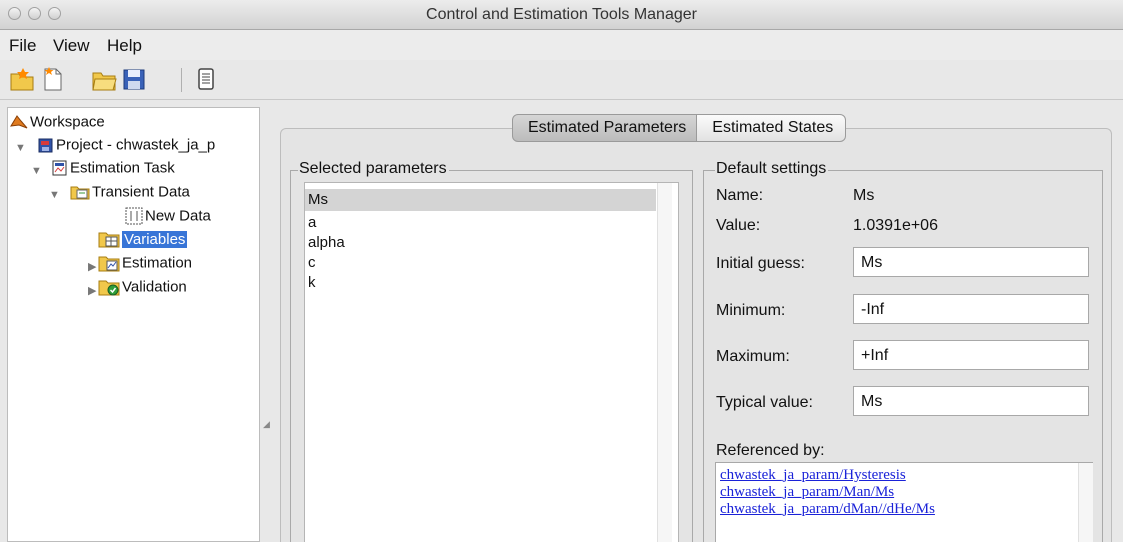 This screenshot has width=1123, height=542. What do you see at coordinates (480, 200) in the screenshot?
I see `list-item-ms: Ms` at bounding box center [480, 200].